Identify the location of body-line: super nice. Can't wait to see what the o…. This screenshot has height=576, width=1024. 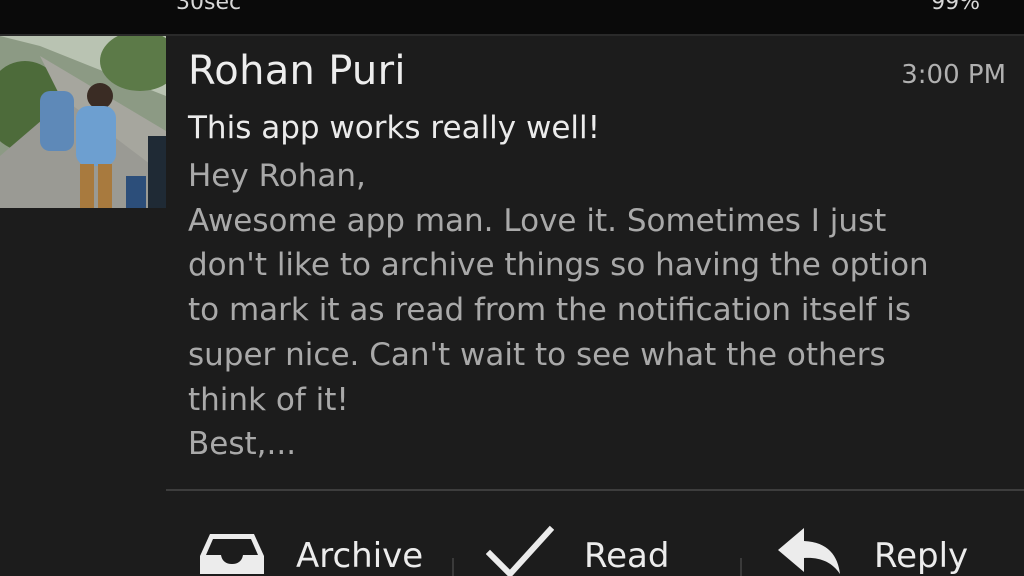
(537, 354).